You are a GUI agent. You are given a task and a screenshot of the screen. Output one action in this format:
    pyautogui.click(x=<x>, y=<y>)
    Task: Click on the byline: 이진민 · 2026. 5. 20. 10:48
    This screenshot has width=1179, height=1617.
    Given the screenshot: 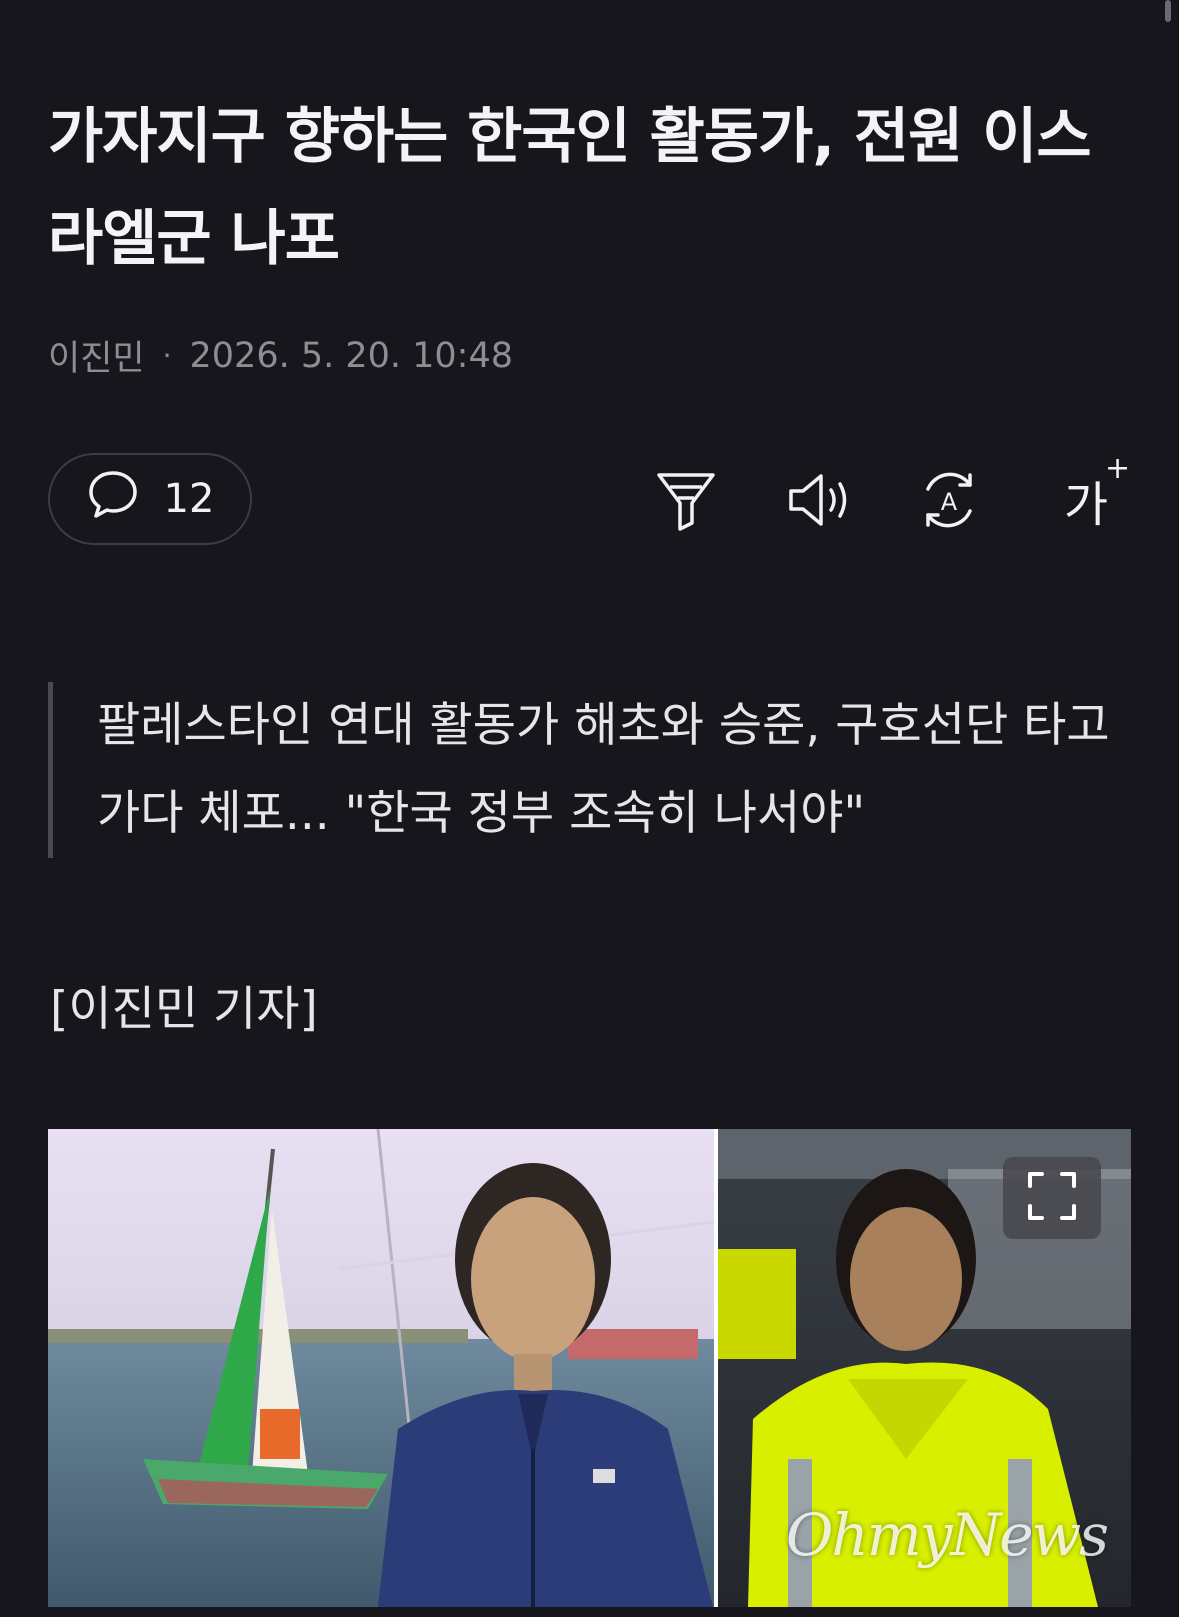 What is the action you would take?
    pyautogui.click(x=280, y=355)
    